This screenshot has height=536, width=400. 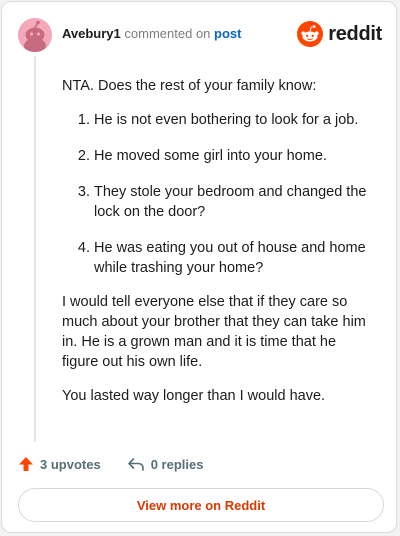 What do you see at coordinates (91, 33) in the screenshot?
I see `username: Avebury1` at bounding box center [91, 33].